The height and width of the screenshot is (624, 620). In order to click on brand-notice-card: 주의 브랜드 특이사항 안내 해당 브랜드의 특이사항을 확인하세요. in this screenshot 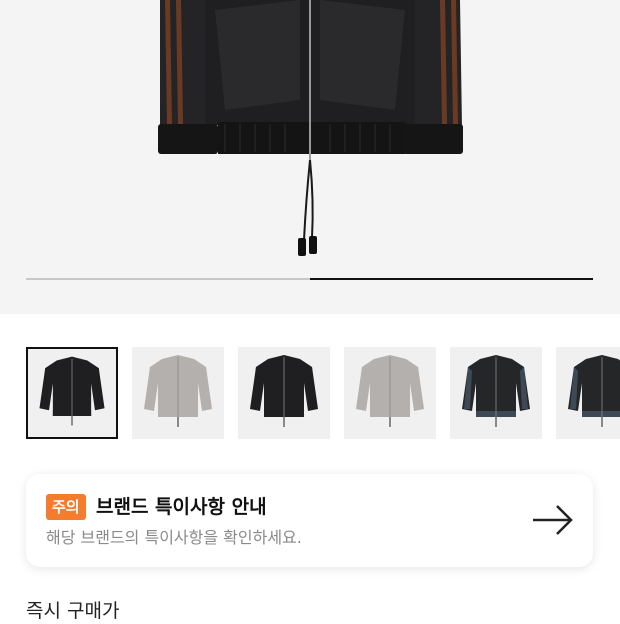, I will do `click(309, 520)`.